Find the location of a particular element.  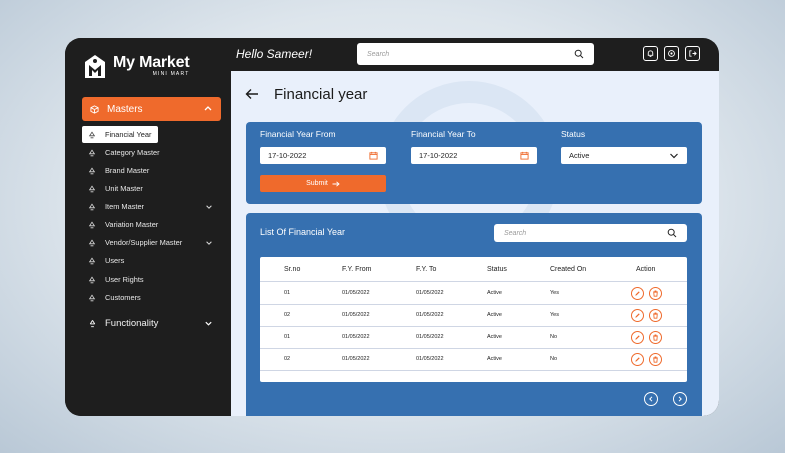

sidebar-item-label: Brand Master is located at coordinates (127, 170).